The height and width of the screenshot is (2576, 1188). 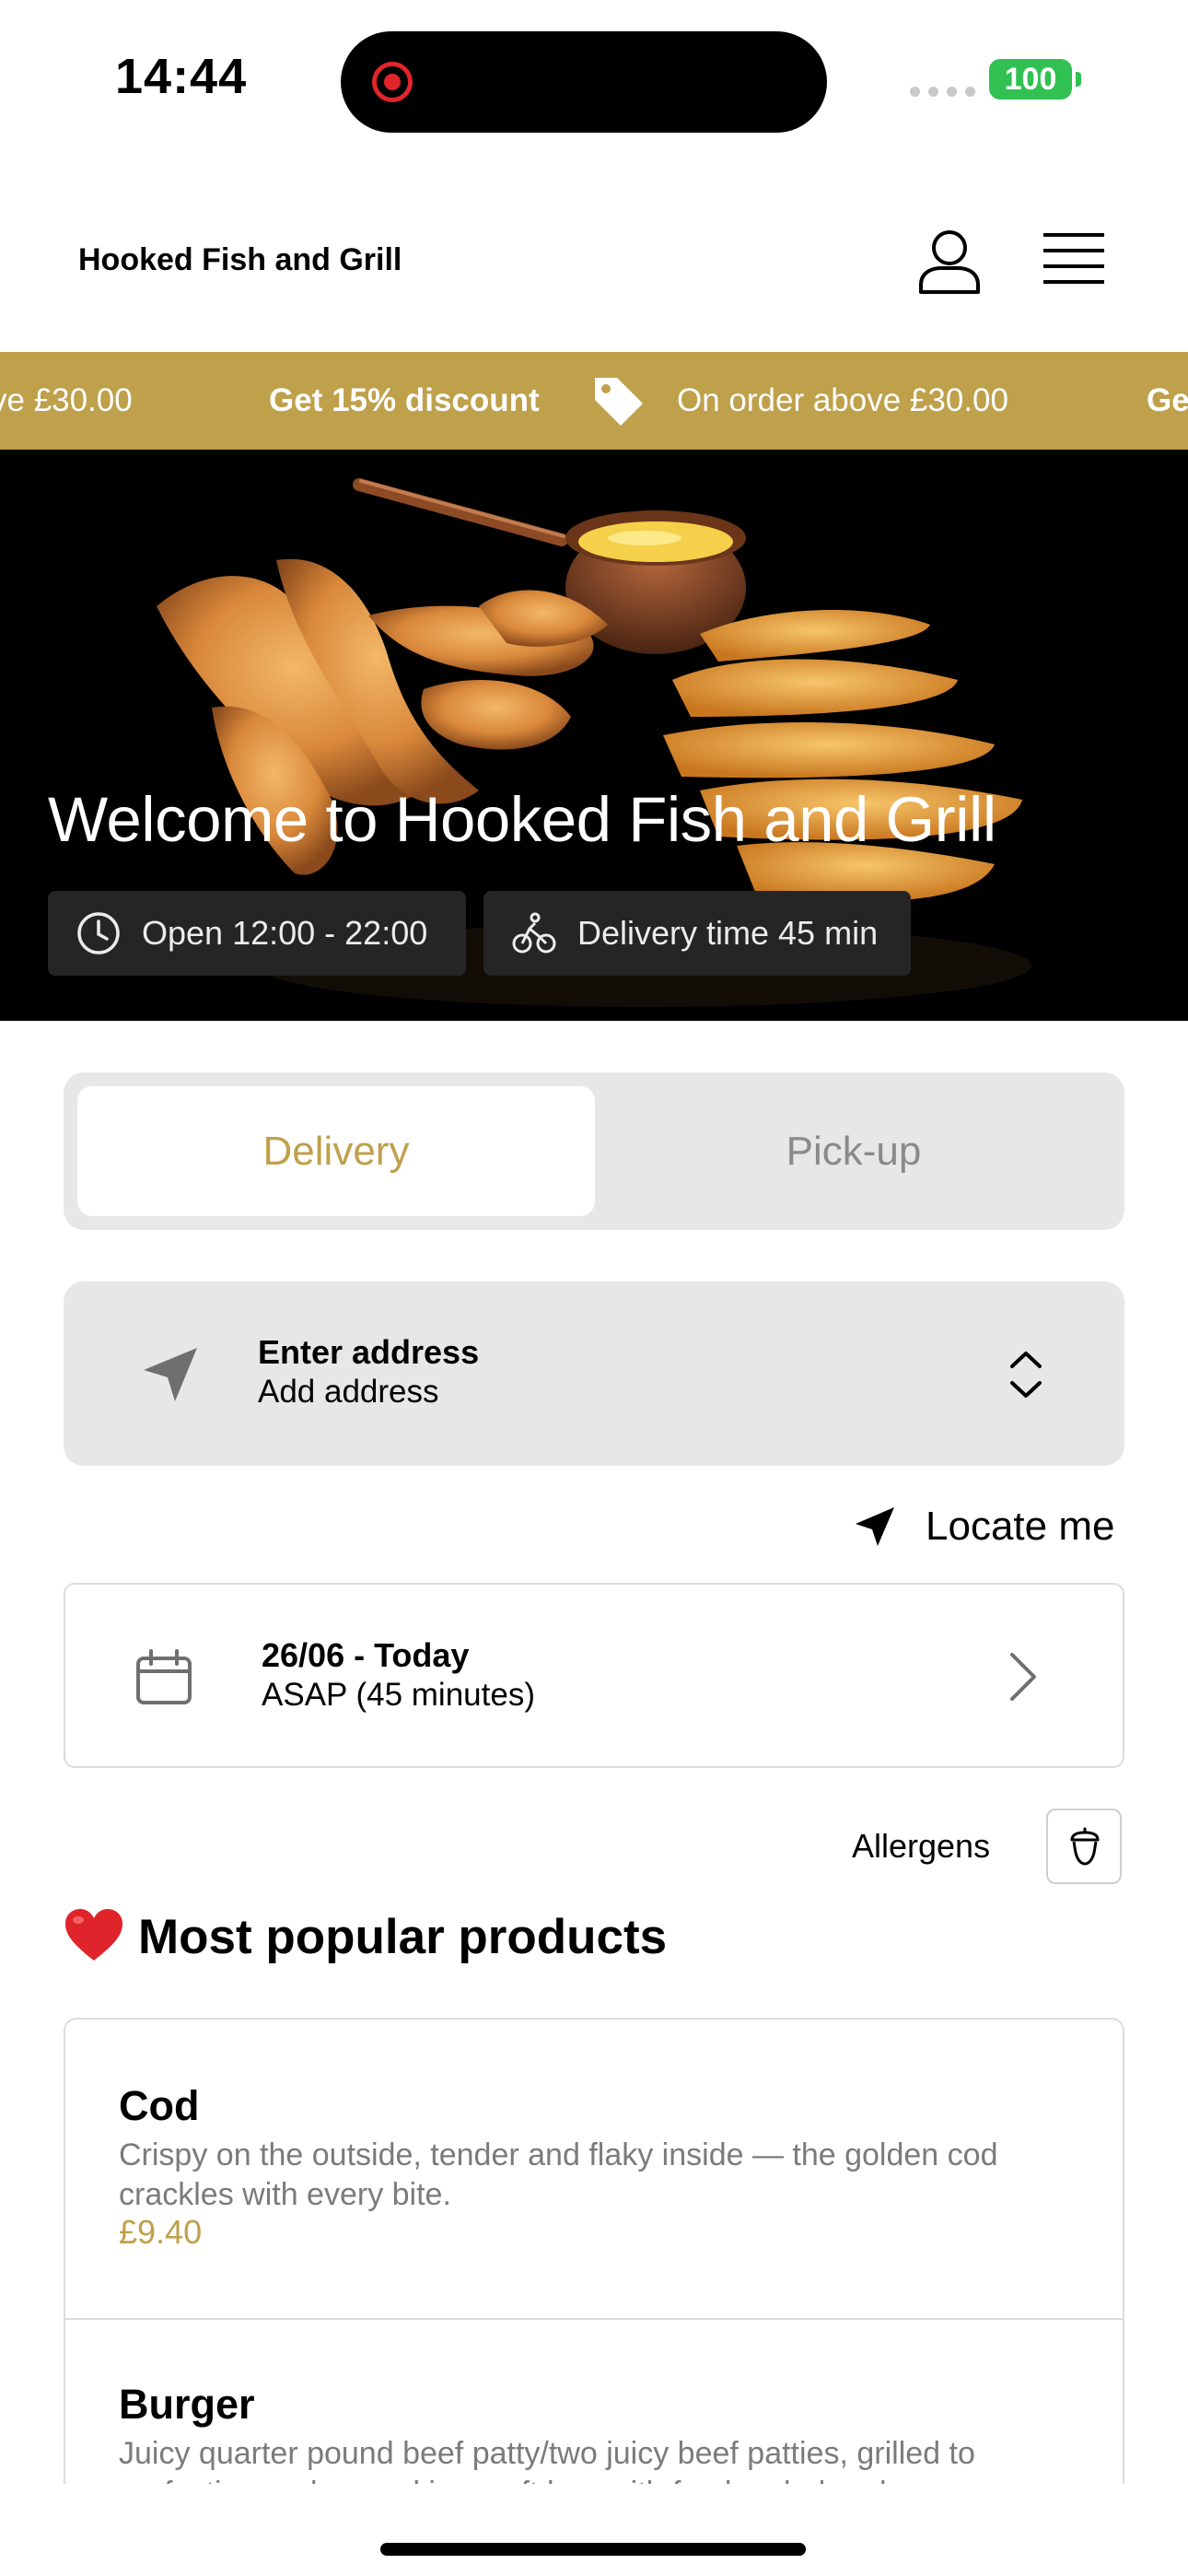 What do you see at coordinates (164, 1676) in the screenshot?
I see `calendar-icon` at bounding box center [164, 1676].